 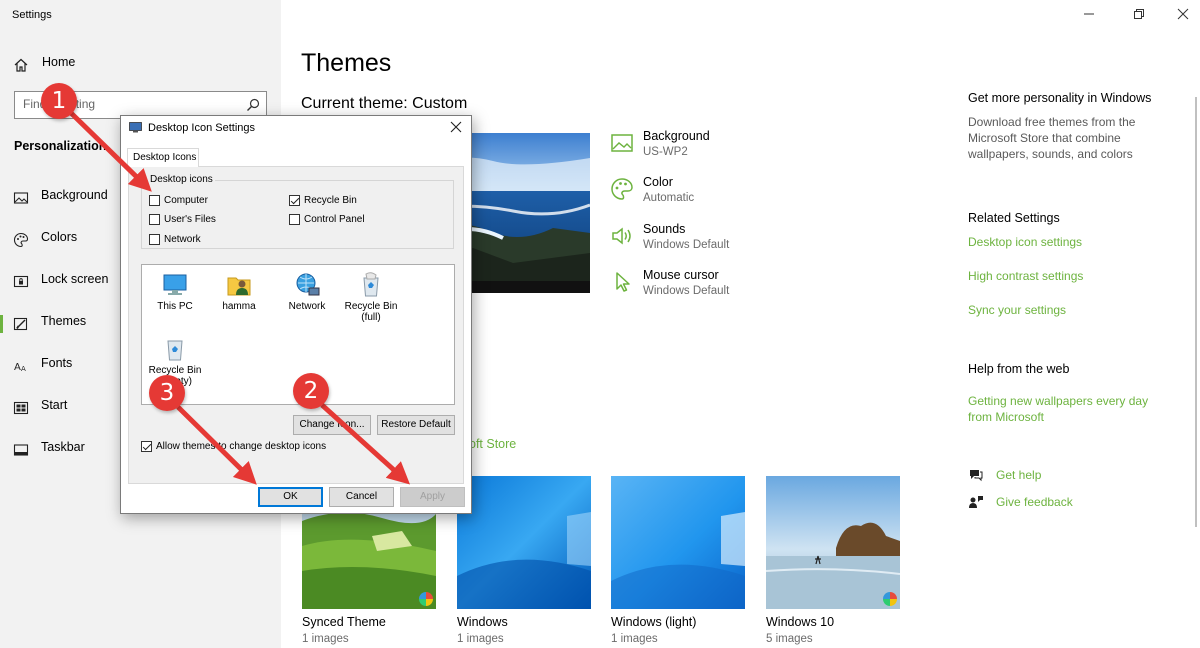 I want to click on theme-thumbnail-windows-light, so click(x=678, y=542).